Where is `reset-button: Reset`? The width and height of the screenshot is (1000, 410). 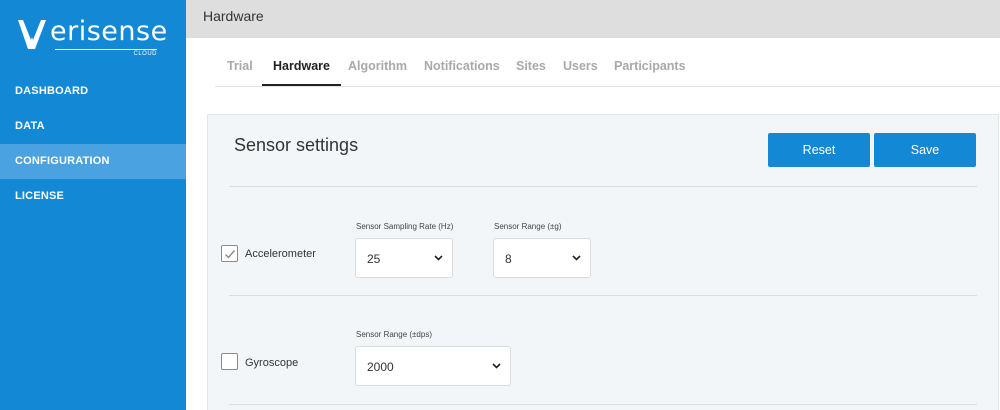
reset-button: Reset is located at coordinates (819, 150).